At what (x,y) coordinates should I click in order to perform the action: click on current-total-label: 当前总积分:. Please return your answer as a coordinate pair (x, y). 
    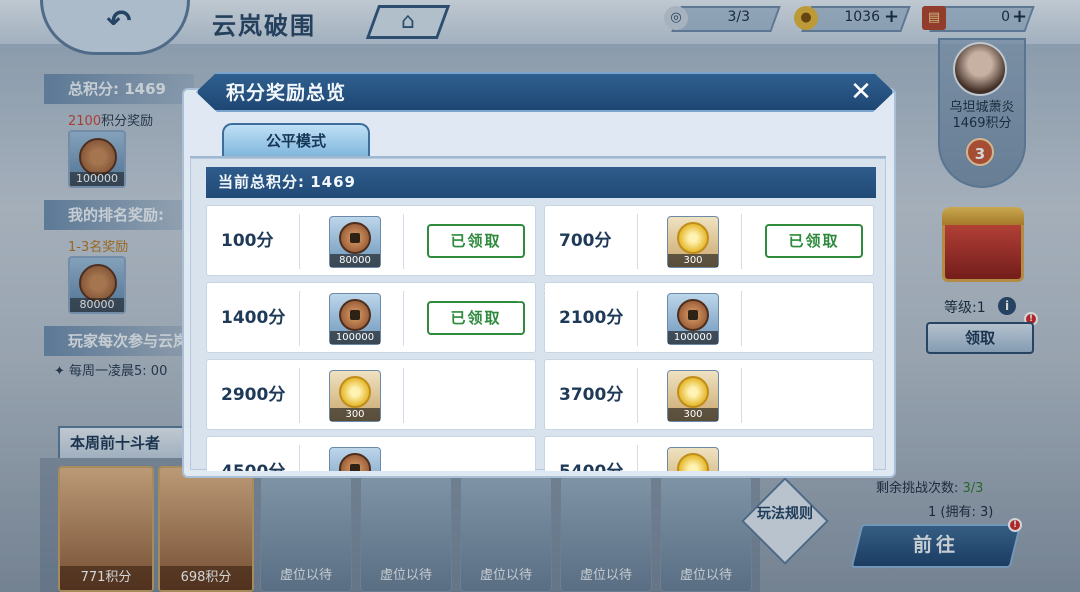
    Looking at the image, I should click on (261, 182).